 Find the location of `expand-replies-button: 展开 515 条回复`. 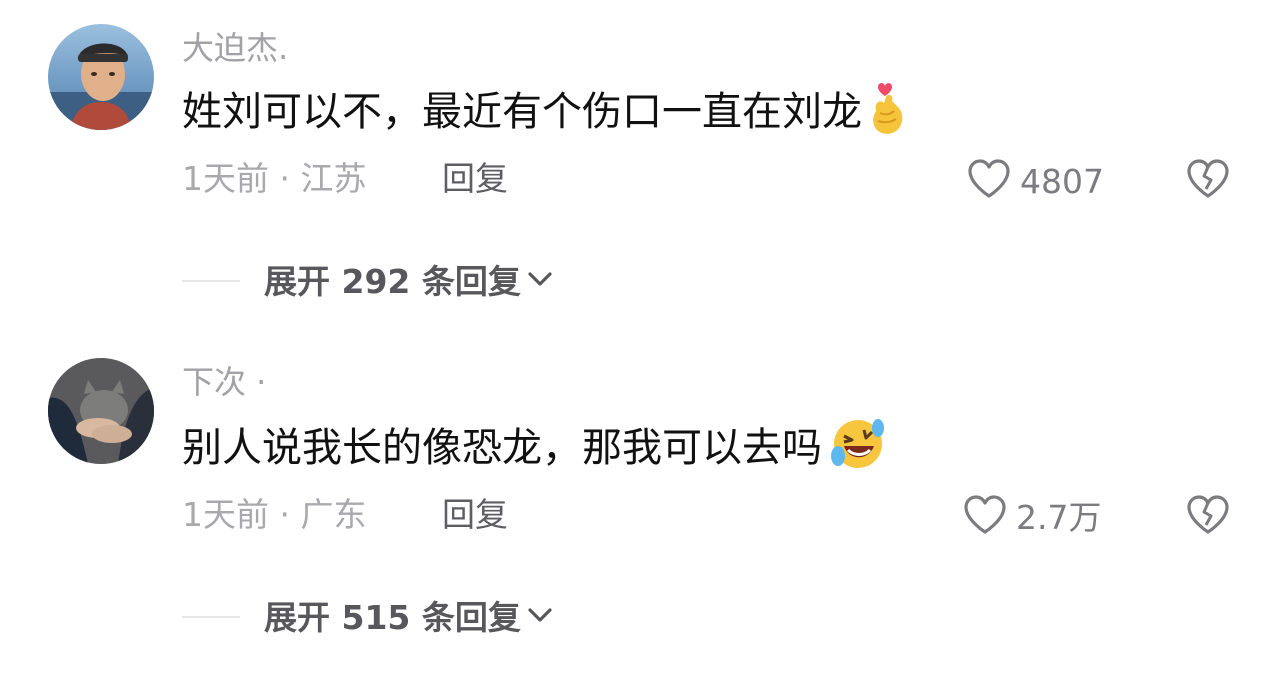

expand-replies-button: 展开 515 条回复 is located at coordinates (368, 617).